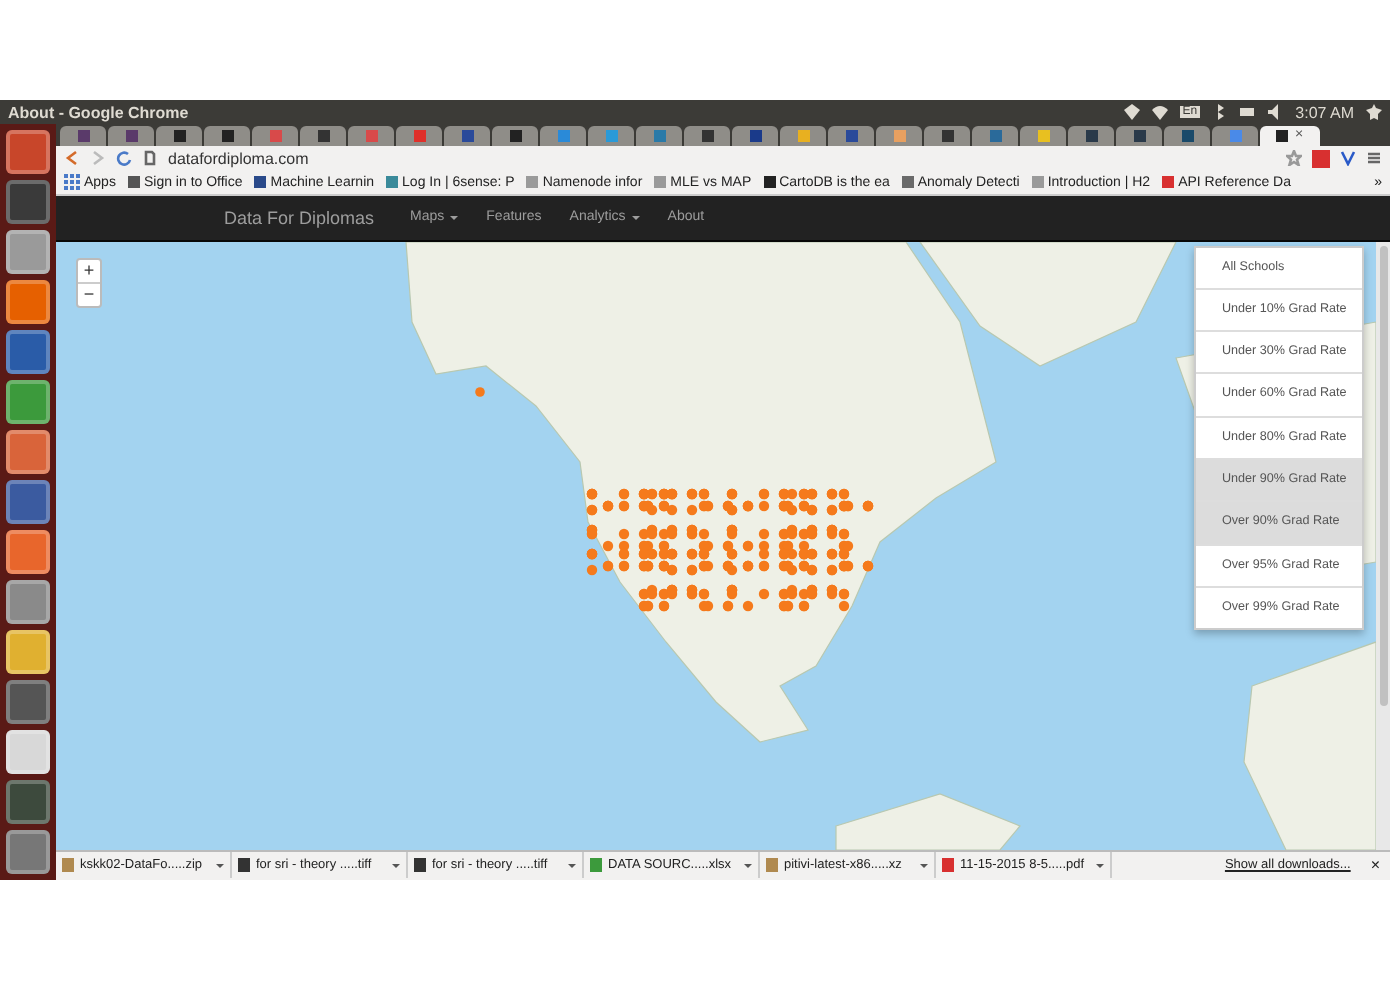 The height and width of the screenshot is (988, 1390). I want to click on reload-icon, so click(124, 158).